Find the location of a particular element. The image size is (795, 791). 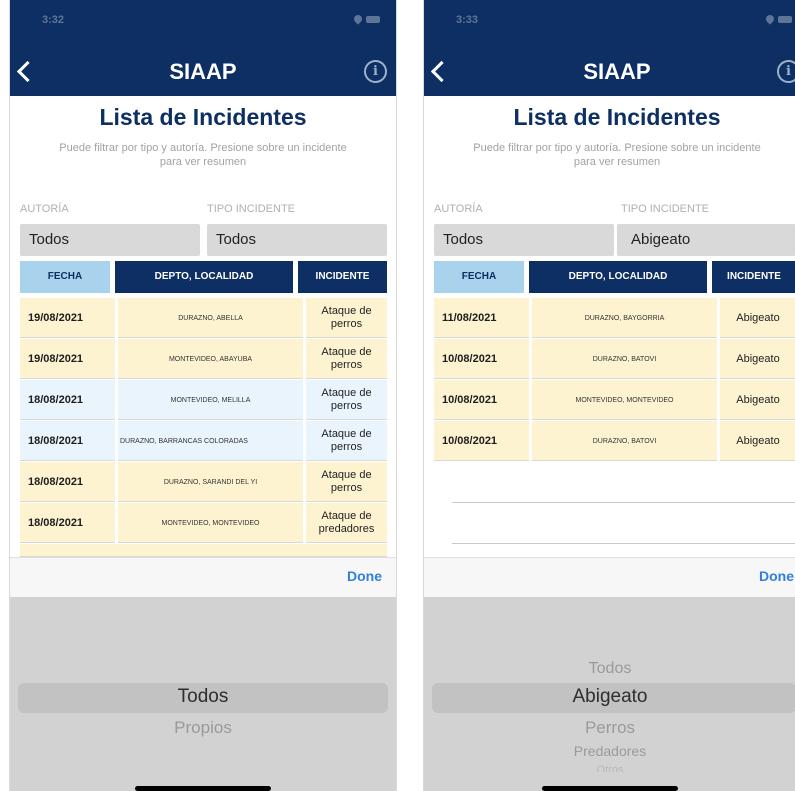

row-date: 11/08/2021 is located at coordinates (469, 318).